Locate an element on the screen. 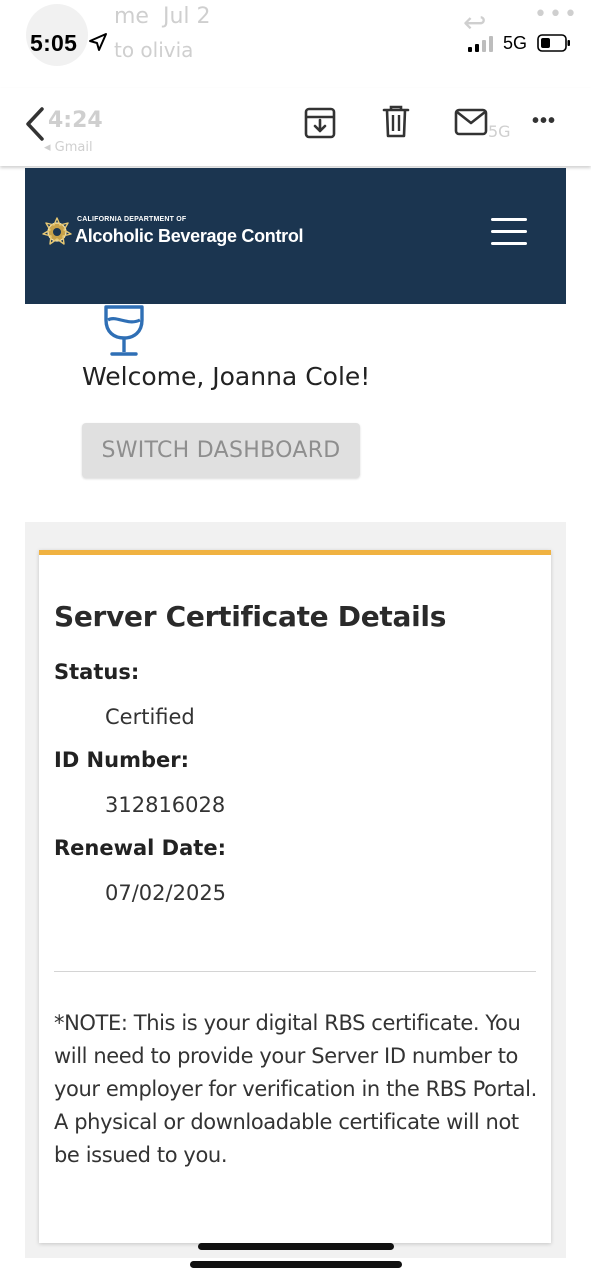  more-icon: ••• is located at coordinates (544, 121).